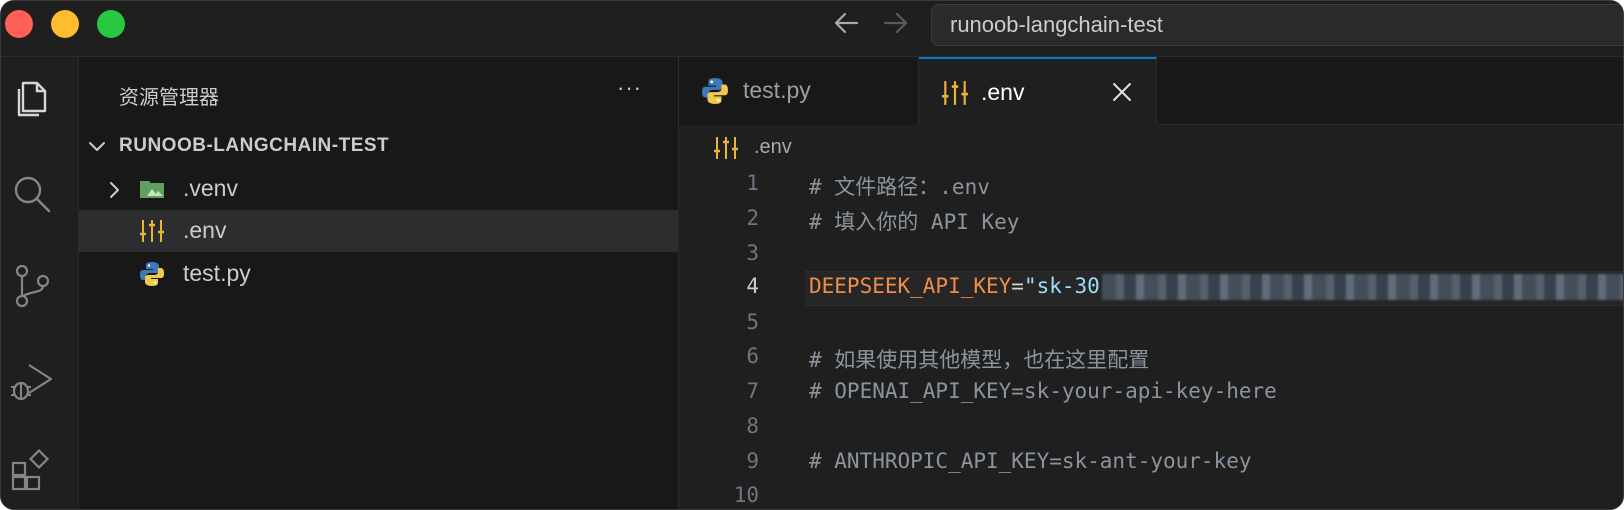 This screenshot has height=510, width=1624. I want to click on chevron-down-icon, so click(97, 146).